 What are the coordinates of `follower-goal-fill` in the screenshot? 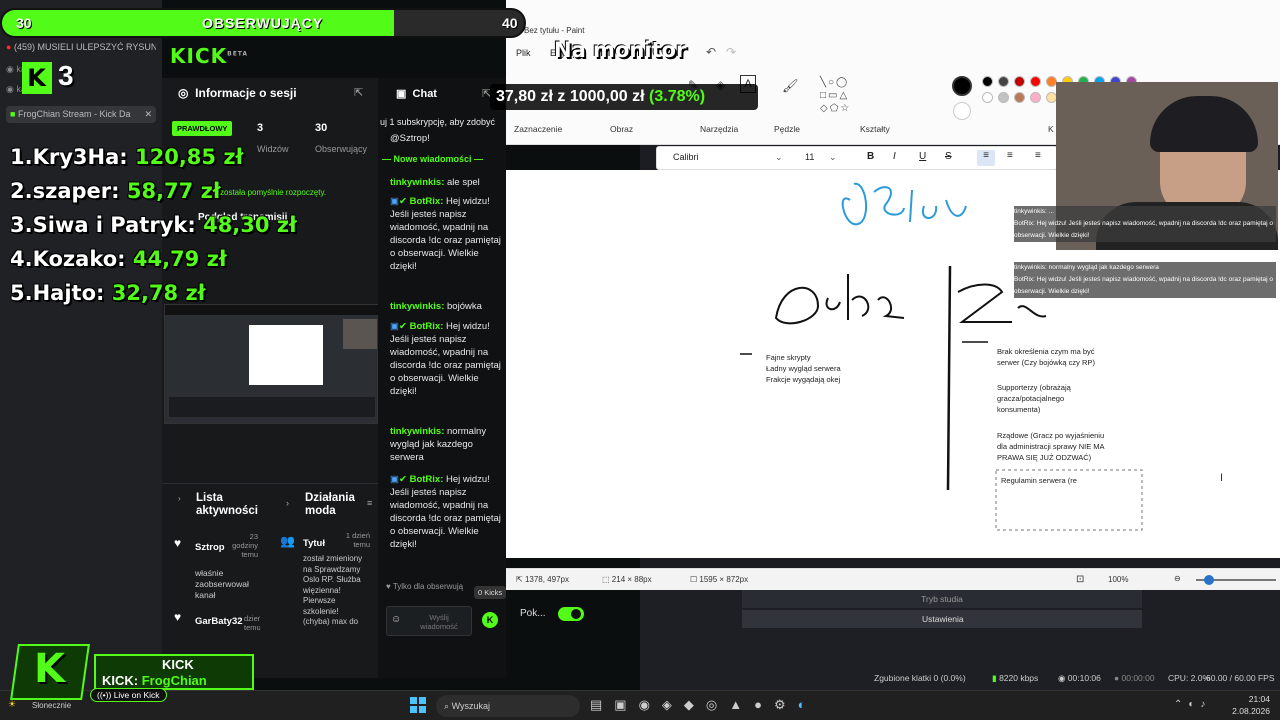 It's located at (198, 23).